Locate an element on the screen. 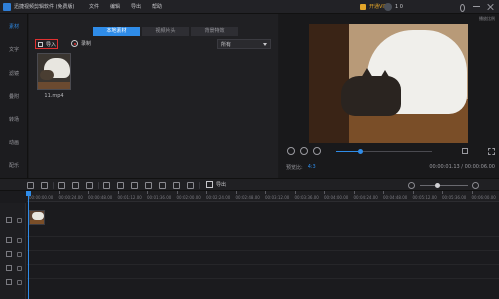 The height and width of the screenshot is (299, 499). timeline-tick: 00:05:12.00 is located at coordinates (424, 195).